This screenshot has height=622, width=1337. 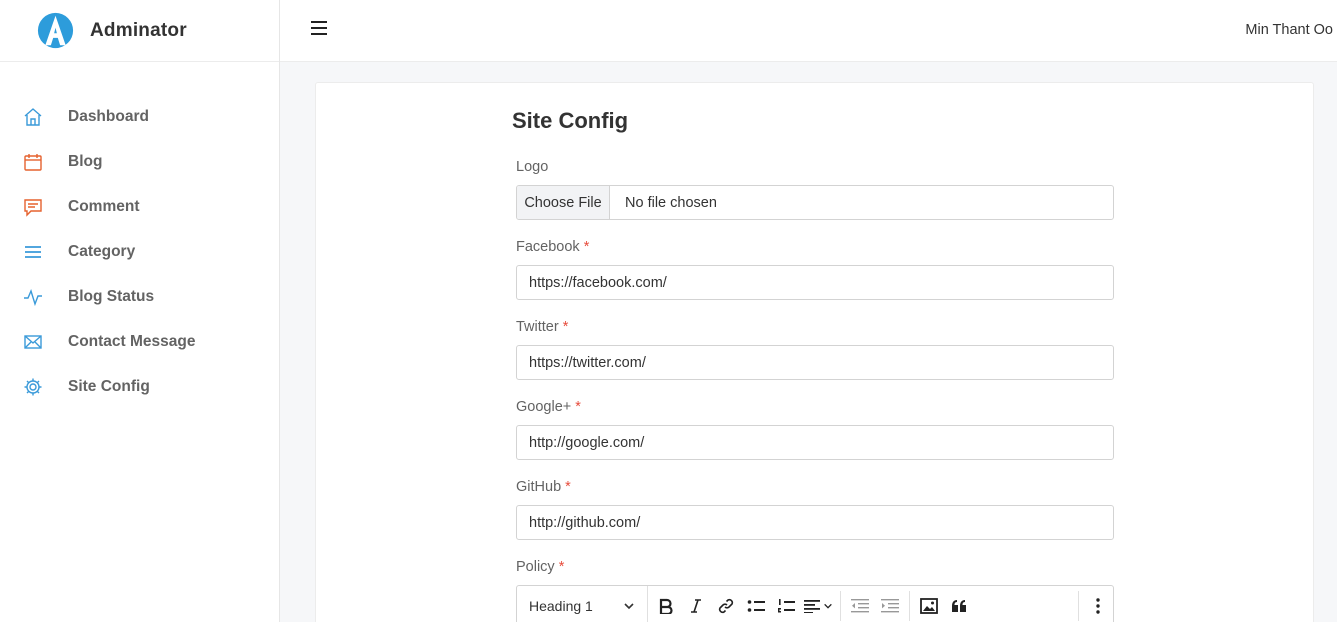 I want to click on align-left-icon, so click(x=812, y=606).